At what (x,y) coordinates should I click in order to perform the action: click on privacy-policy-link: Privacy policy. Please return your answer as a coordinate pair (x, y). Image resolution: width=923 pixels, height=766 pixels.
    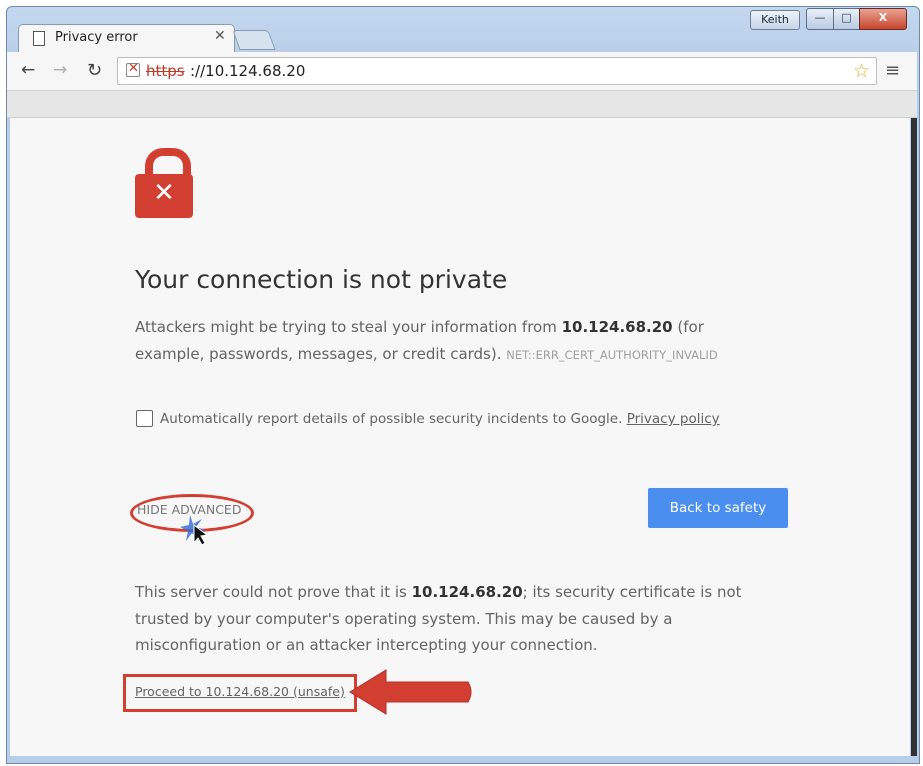
    Looking at the image, I should click on (673, 419).